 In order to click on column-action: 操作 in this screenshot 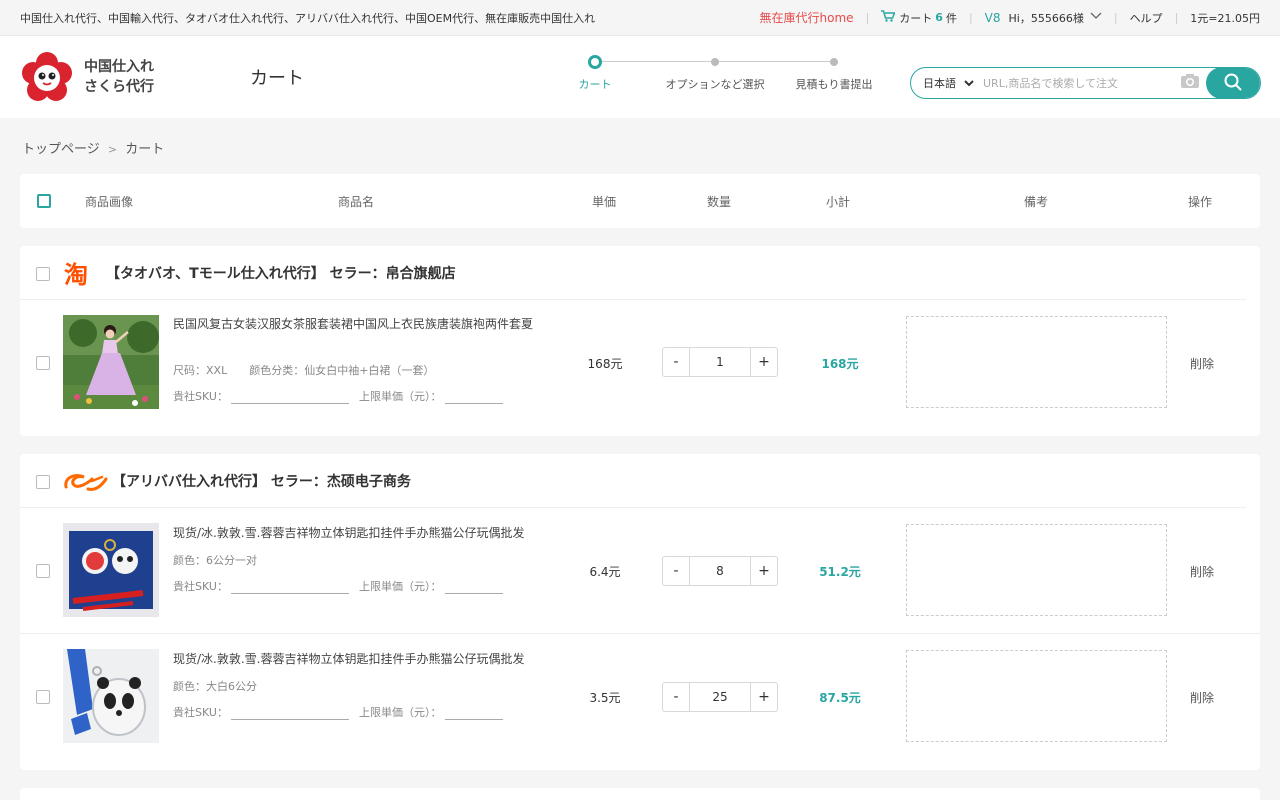, I will do `click(1200, 201)`.